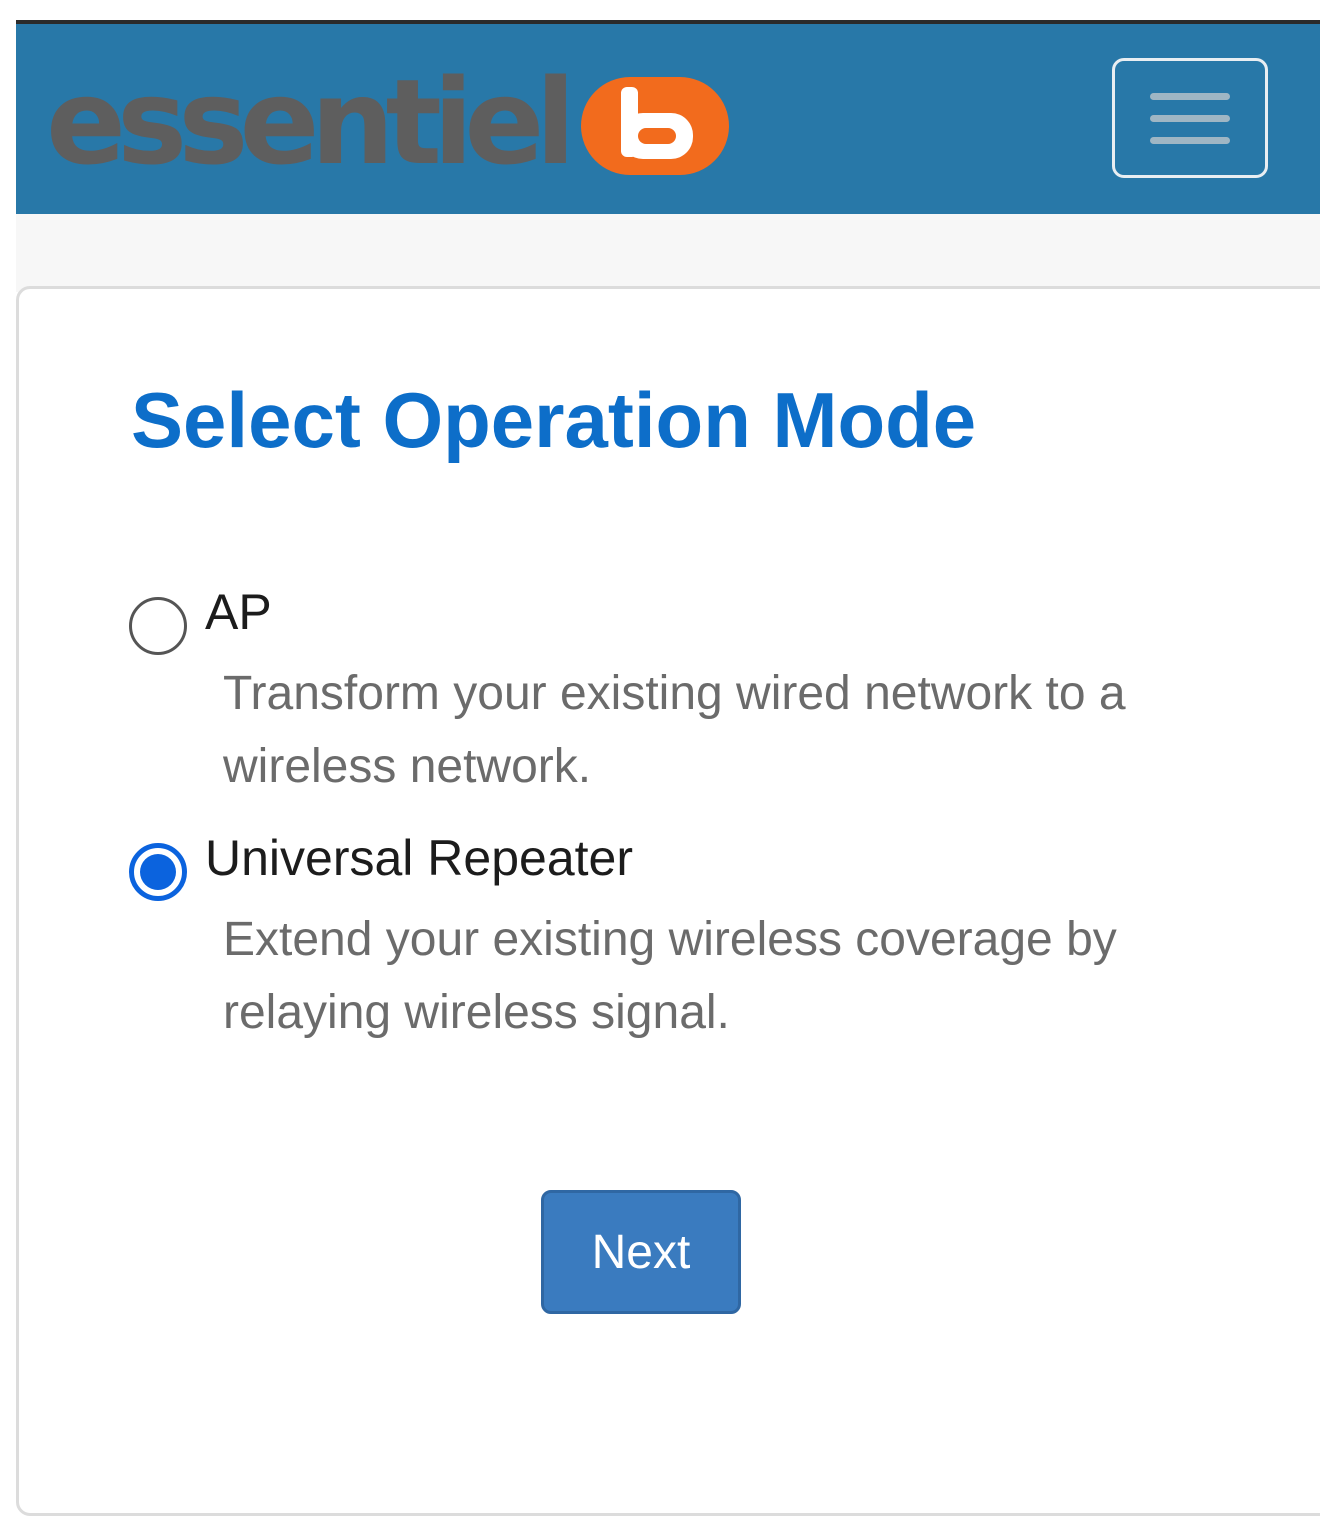  I want to click on navbar: essentiel, so click(668, 119).